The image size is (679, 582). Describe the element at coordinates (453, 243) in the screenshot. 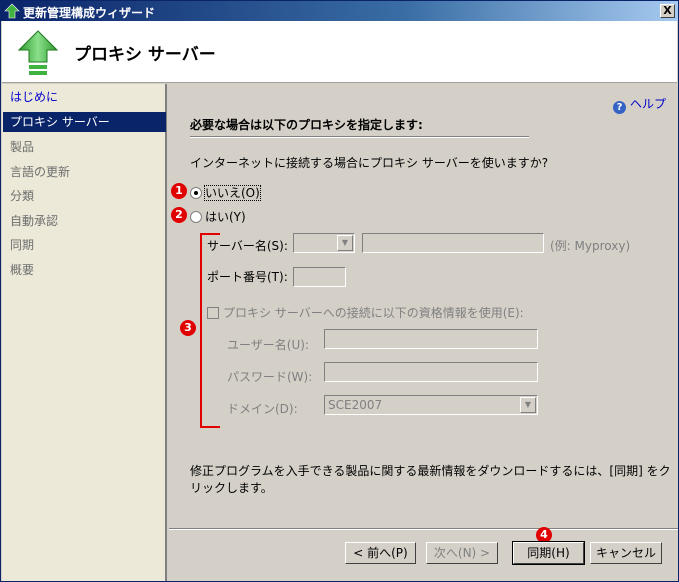

I see `server-name-input` at that location.